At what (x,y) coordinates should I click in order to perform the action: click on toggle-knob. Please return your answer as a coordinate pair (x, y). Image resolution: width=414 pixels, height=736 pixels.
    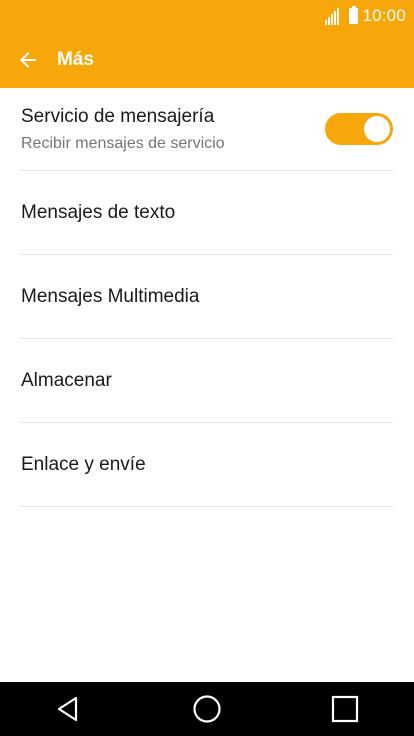
    Looking at the image, I should click on (377, 129).